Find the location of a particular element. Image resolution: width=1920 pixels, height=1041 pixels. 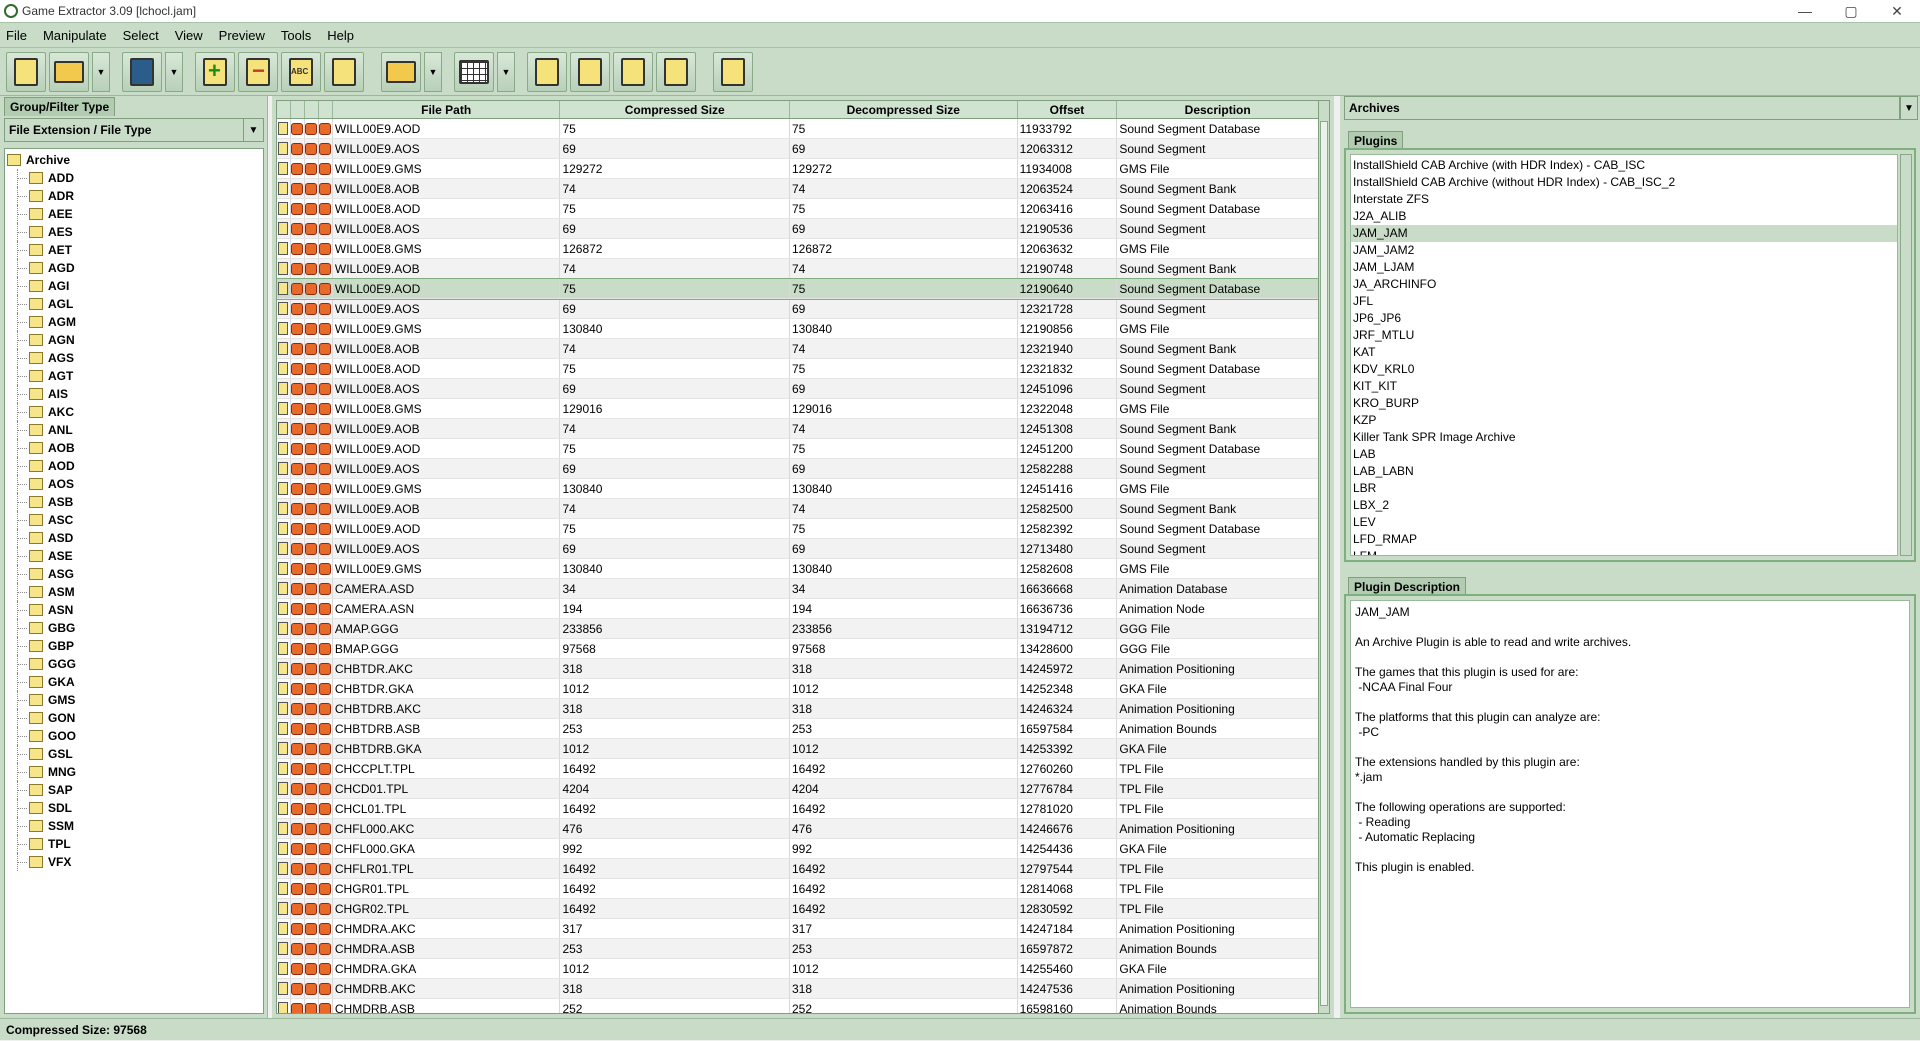

tree-item: AET is located at coordinates (134, 250).